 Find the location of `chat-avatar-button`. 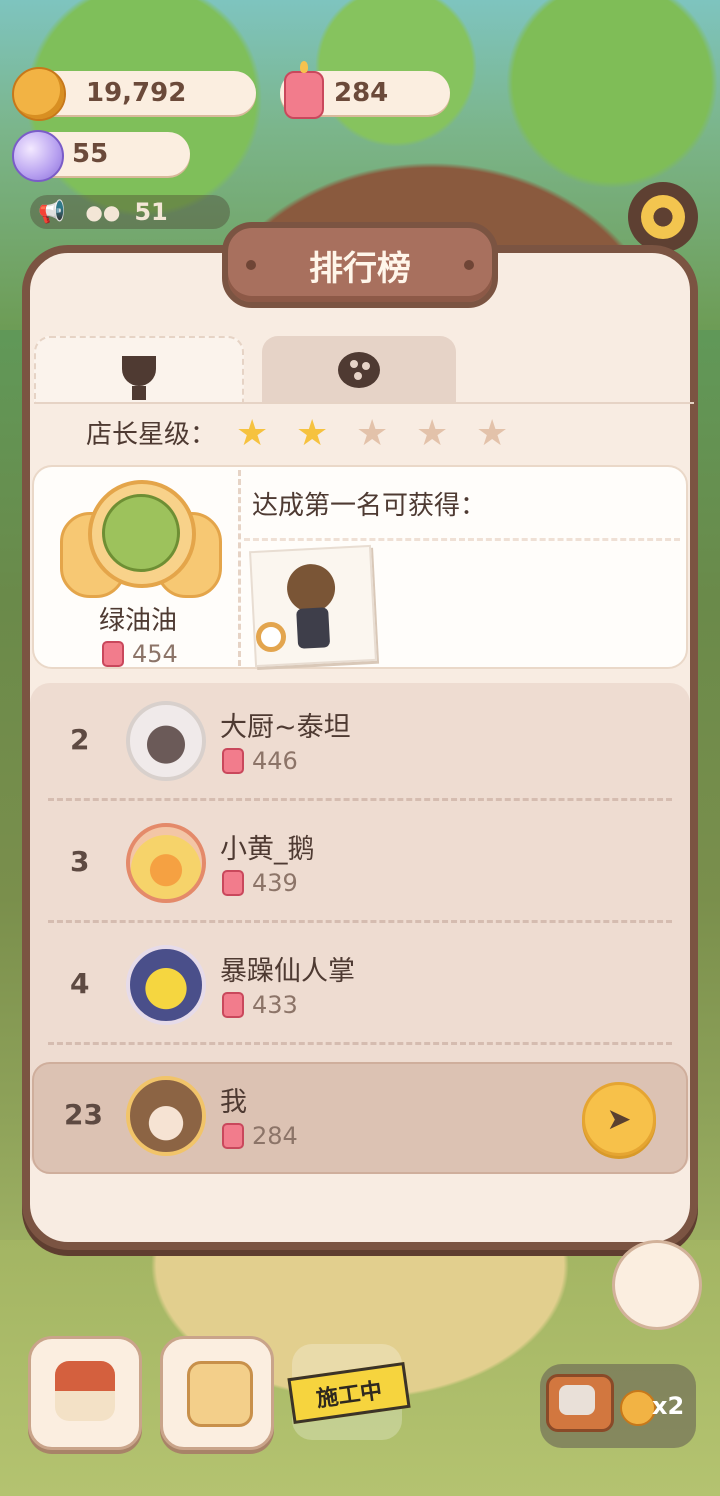

chat-avatar-button is located at coordinates (657, 1285).